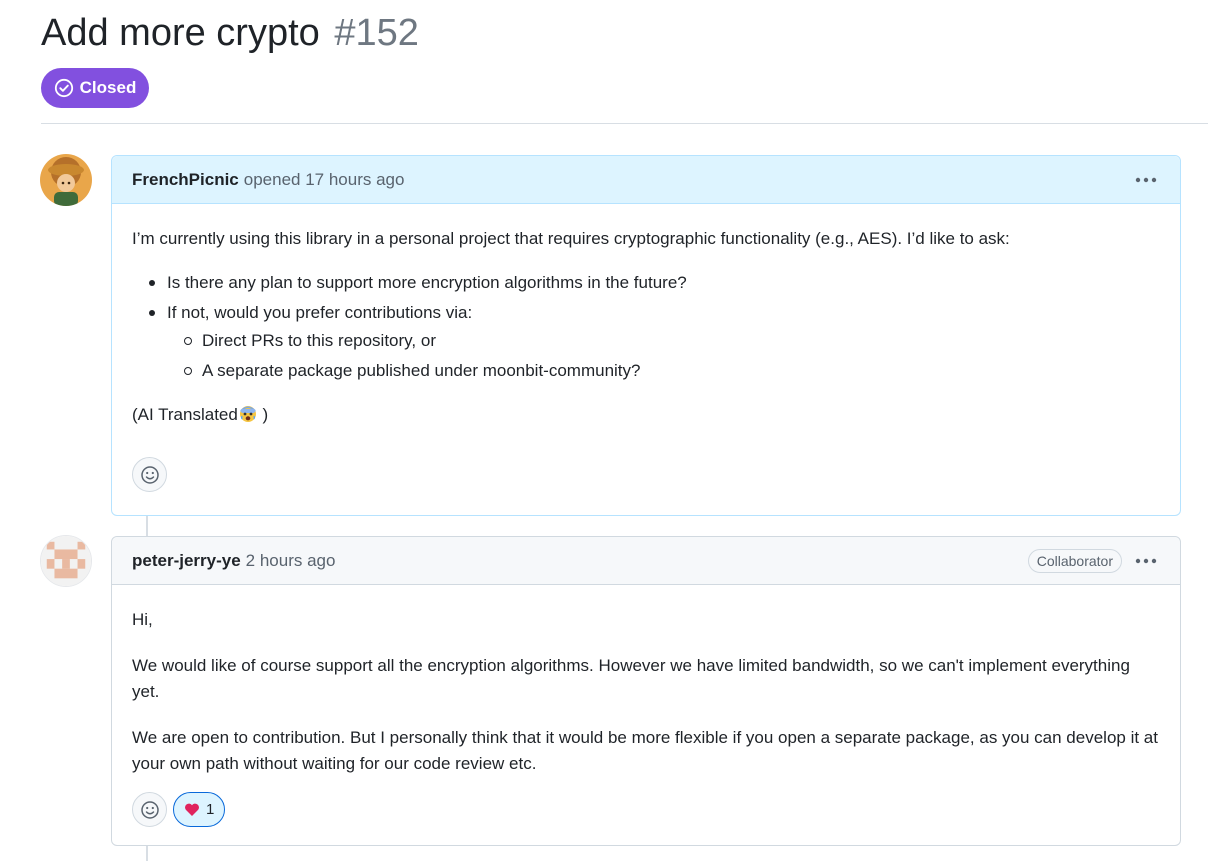 The image size is (1208, 861). I want to click on comment-timestamp: 2 hours ago, so click(291, 561).